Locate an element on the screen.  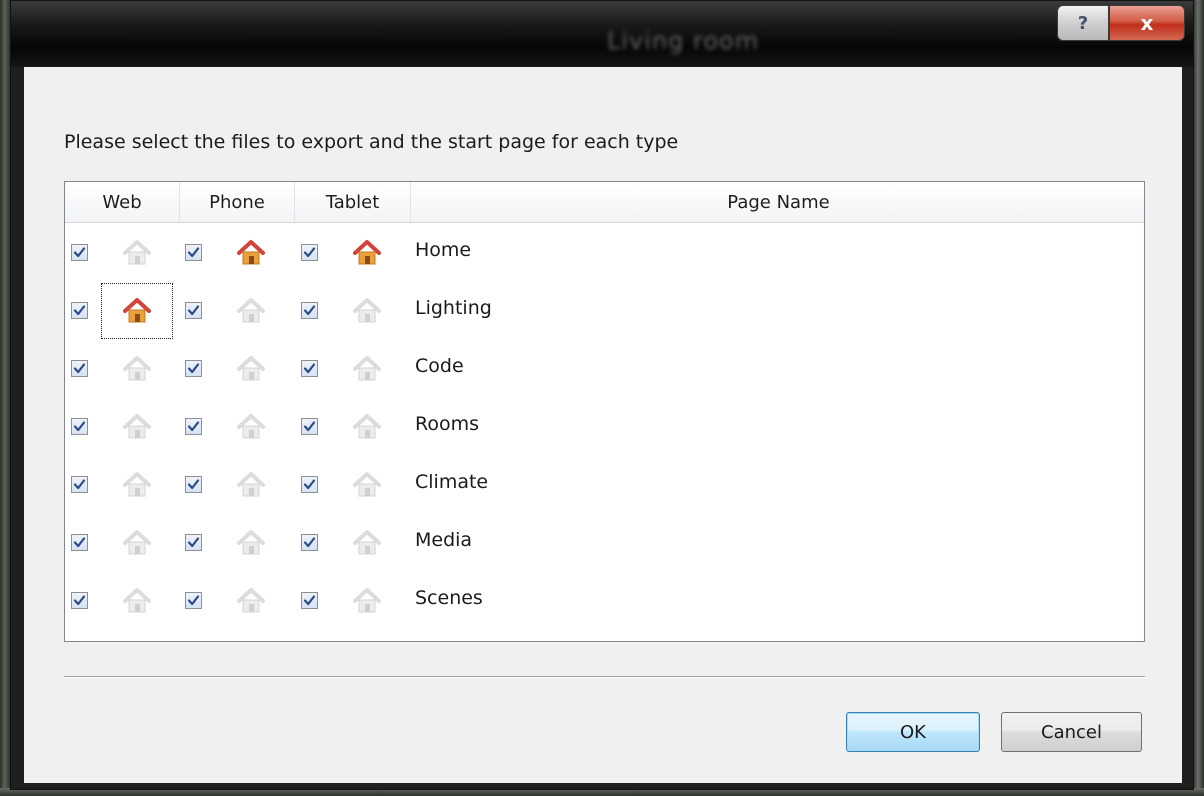
ok-button: OK is located at coordinates (913, 732).